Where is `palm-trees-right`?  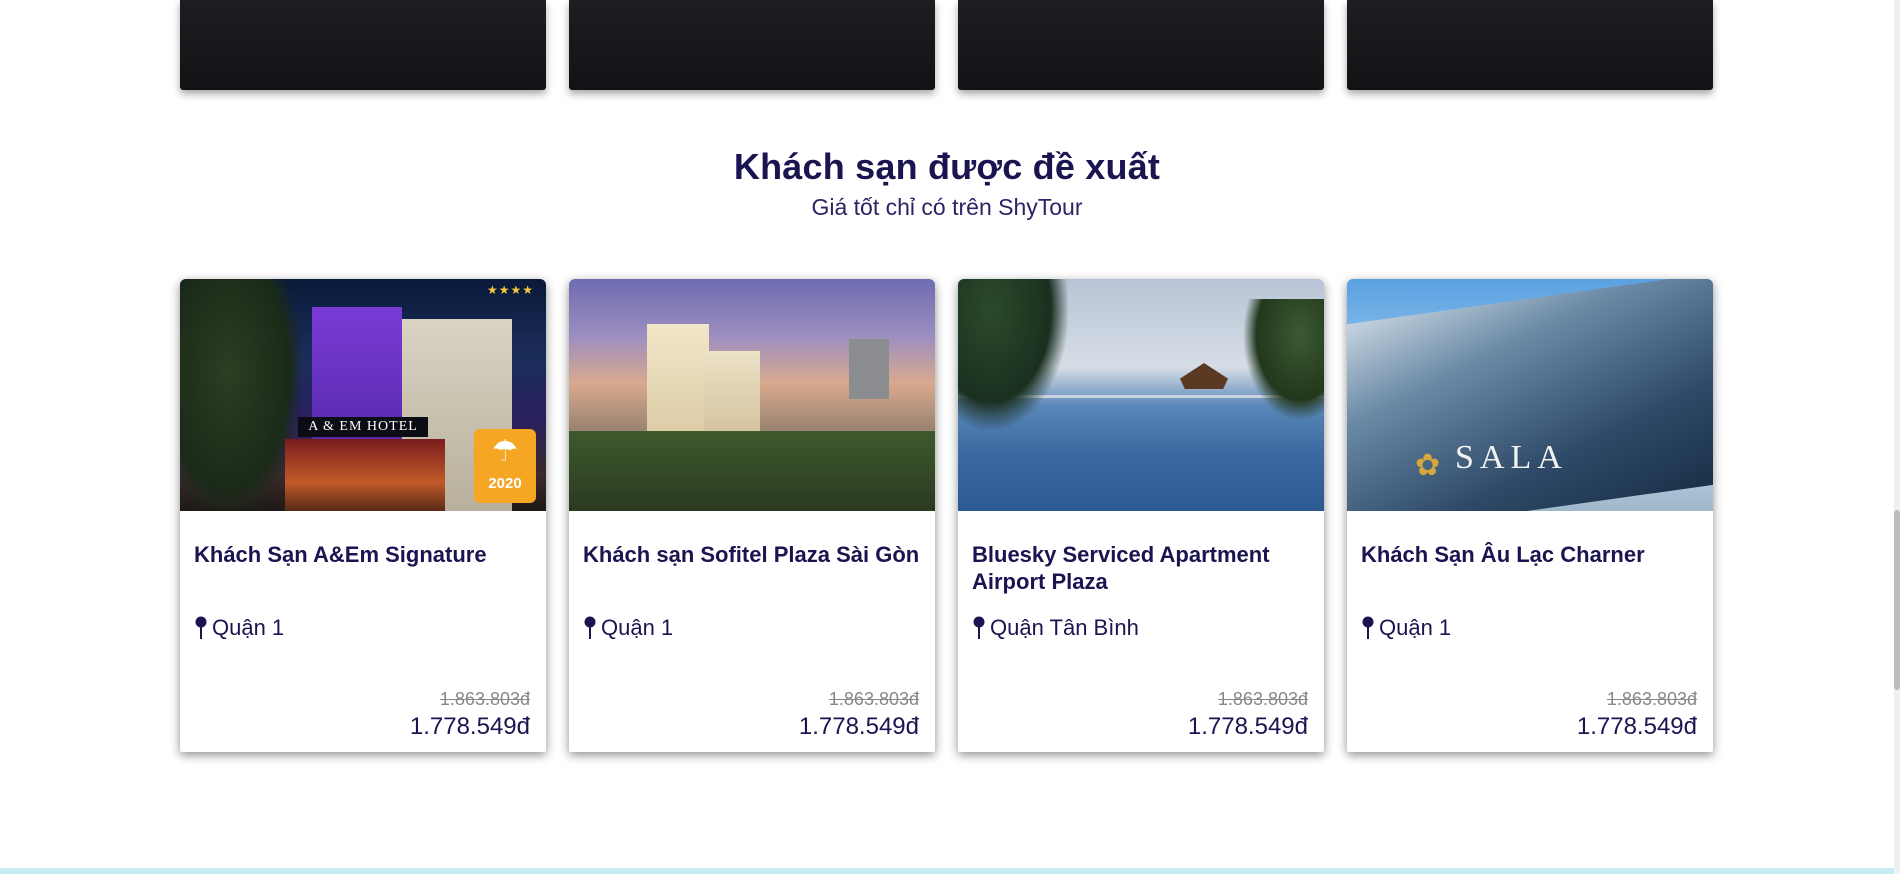
palm-trees-right is located at coordinates (1284, 359).